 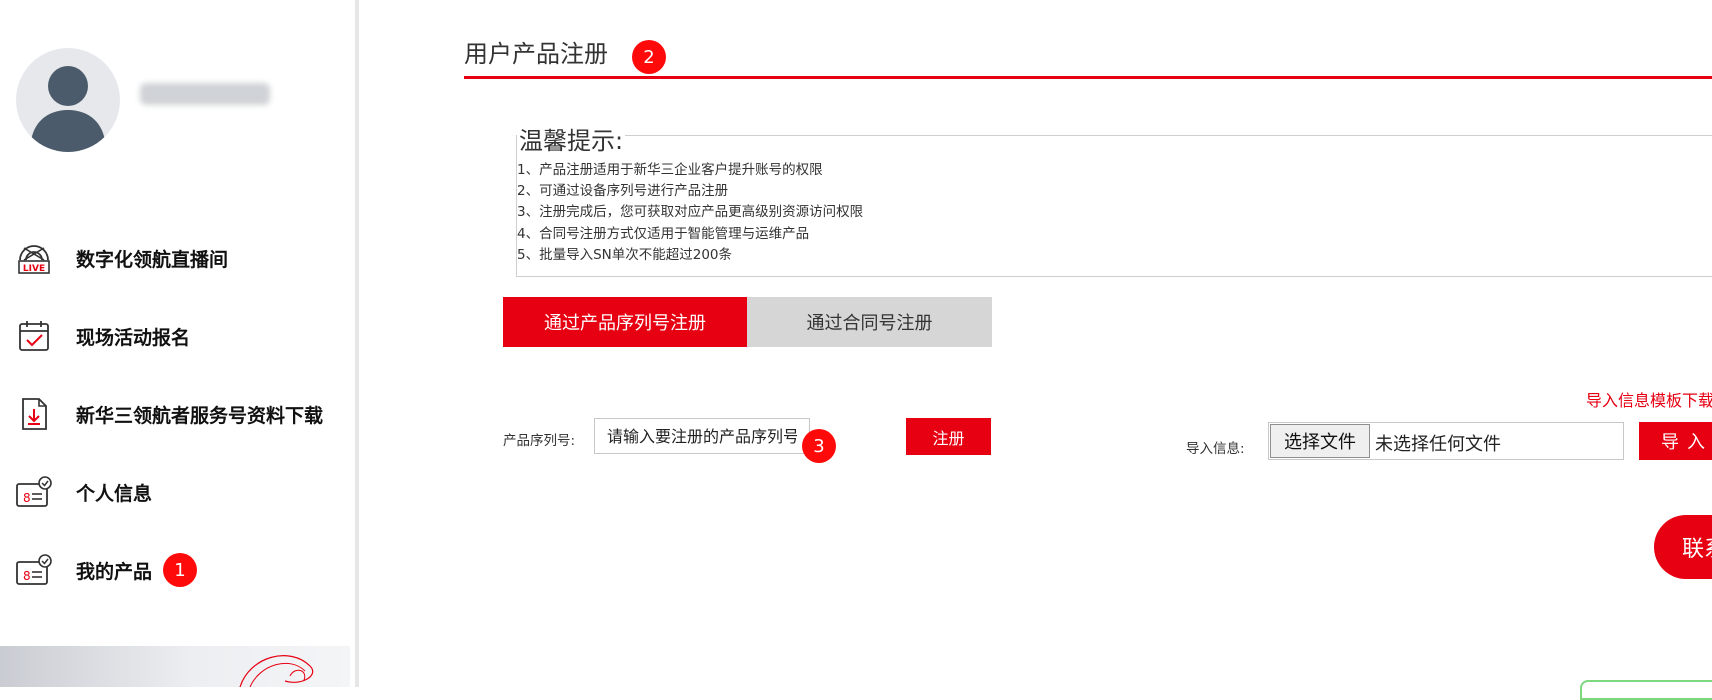 I want to click on notice-title: 温馨提示:, so click(x=571, y=138).